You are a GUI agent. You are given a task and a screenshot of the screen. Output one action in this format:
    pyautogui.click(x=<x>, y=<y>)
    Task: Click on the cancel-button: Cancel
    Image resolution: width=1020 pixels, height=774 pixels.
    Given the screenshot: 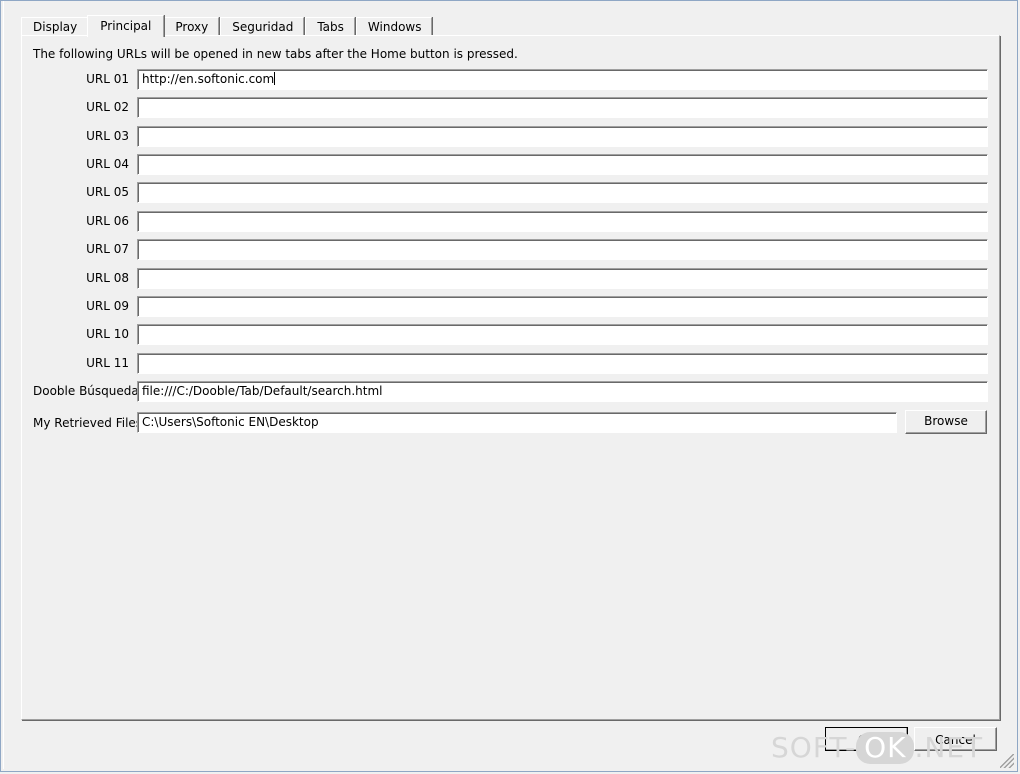 What is the action you would take?
    pyautogui.click(x=955, y=739)
    